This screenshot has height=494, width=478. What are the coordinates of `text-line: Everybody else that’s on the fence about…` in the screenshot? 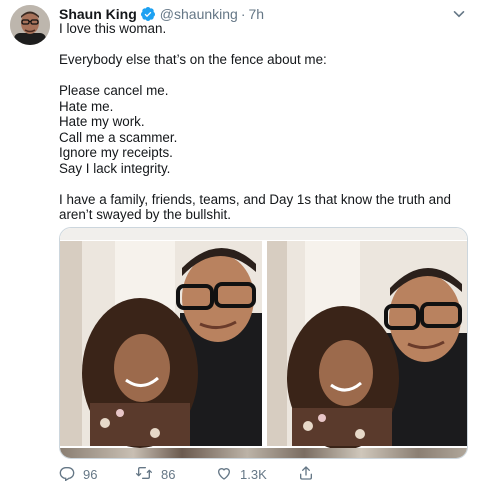 It's located at (193, 59).